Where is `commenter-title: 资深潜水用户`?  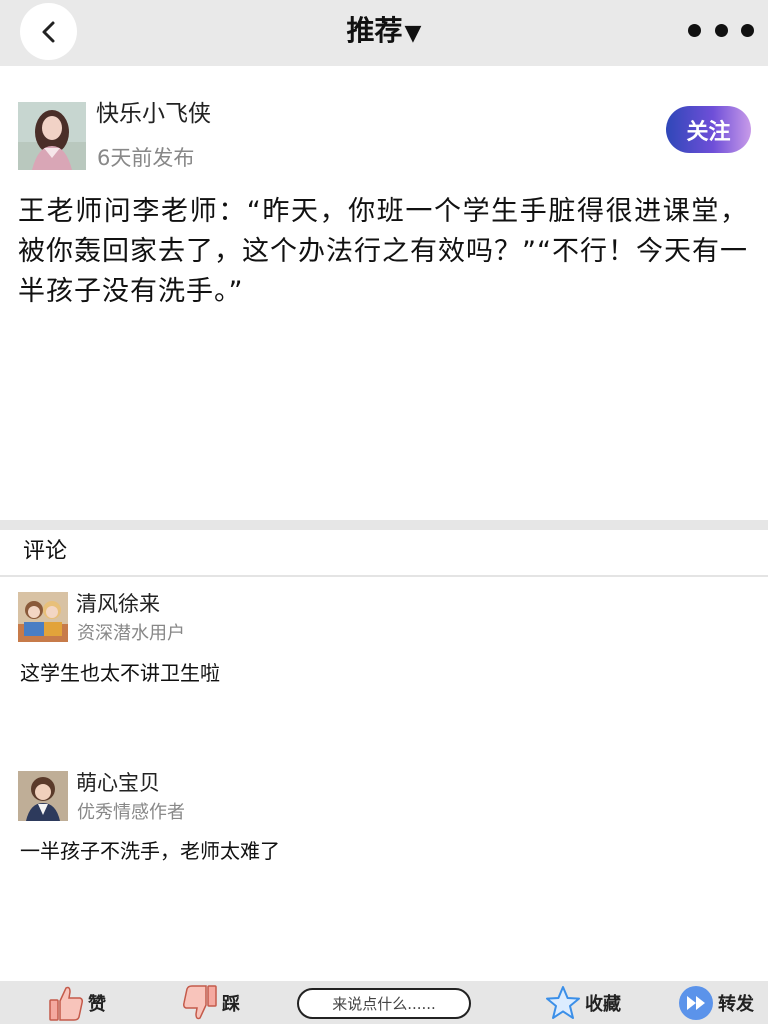 commenter-title: 资深潜水用户 is located at coordinates (131, 633).